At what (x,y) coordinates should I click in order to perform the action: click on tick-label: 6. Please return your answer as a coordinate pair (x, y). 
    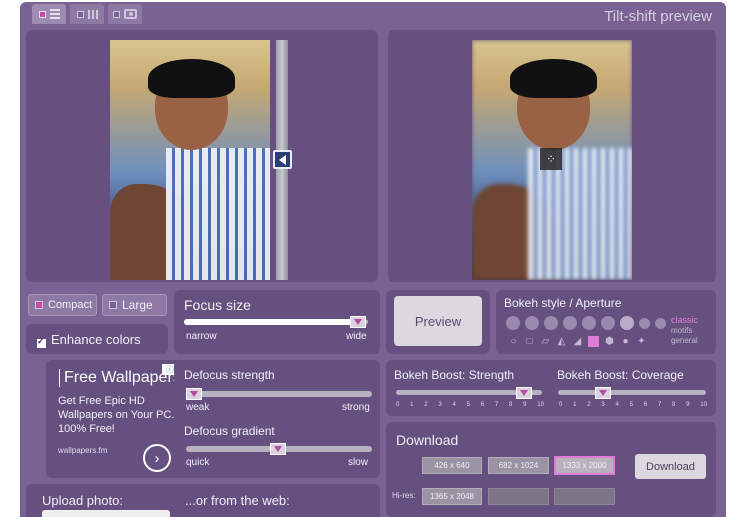
    Looking at the image, I should click on (645, 405).